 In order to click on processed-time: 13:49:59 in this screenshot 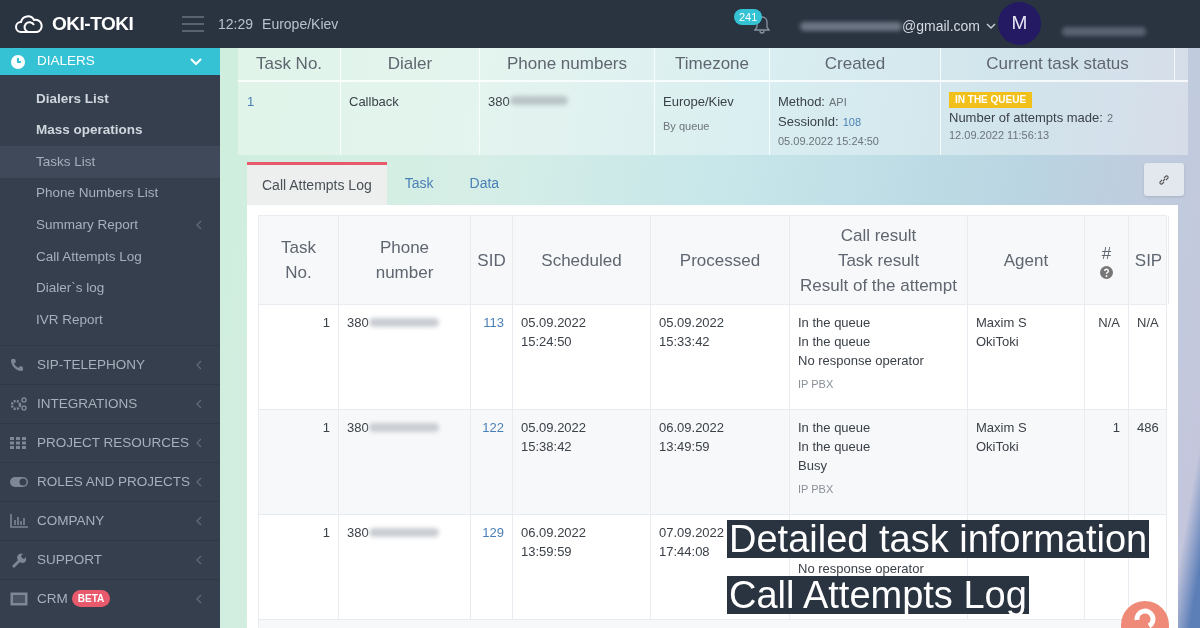, I will do `click(685, 447)`.